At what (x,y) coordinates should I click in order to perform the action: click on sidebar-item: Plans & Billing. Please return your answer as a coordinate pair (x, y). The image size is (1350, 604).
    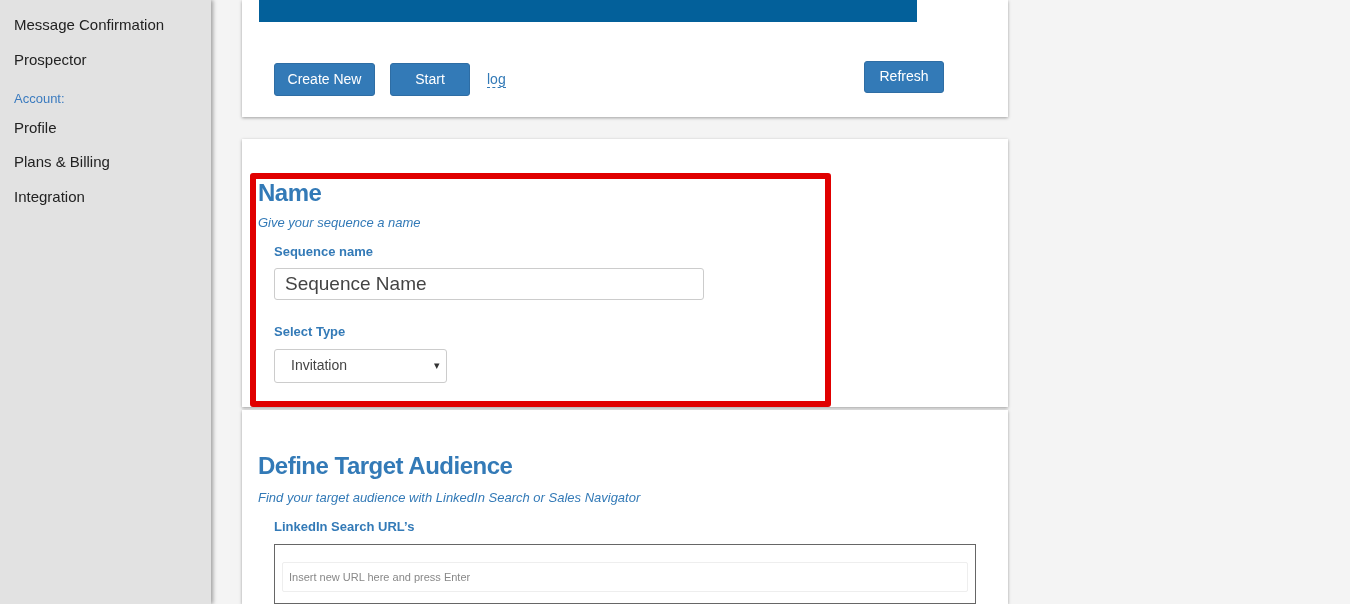
    Looking at the image, I should click on (62, 162).